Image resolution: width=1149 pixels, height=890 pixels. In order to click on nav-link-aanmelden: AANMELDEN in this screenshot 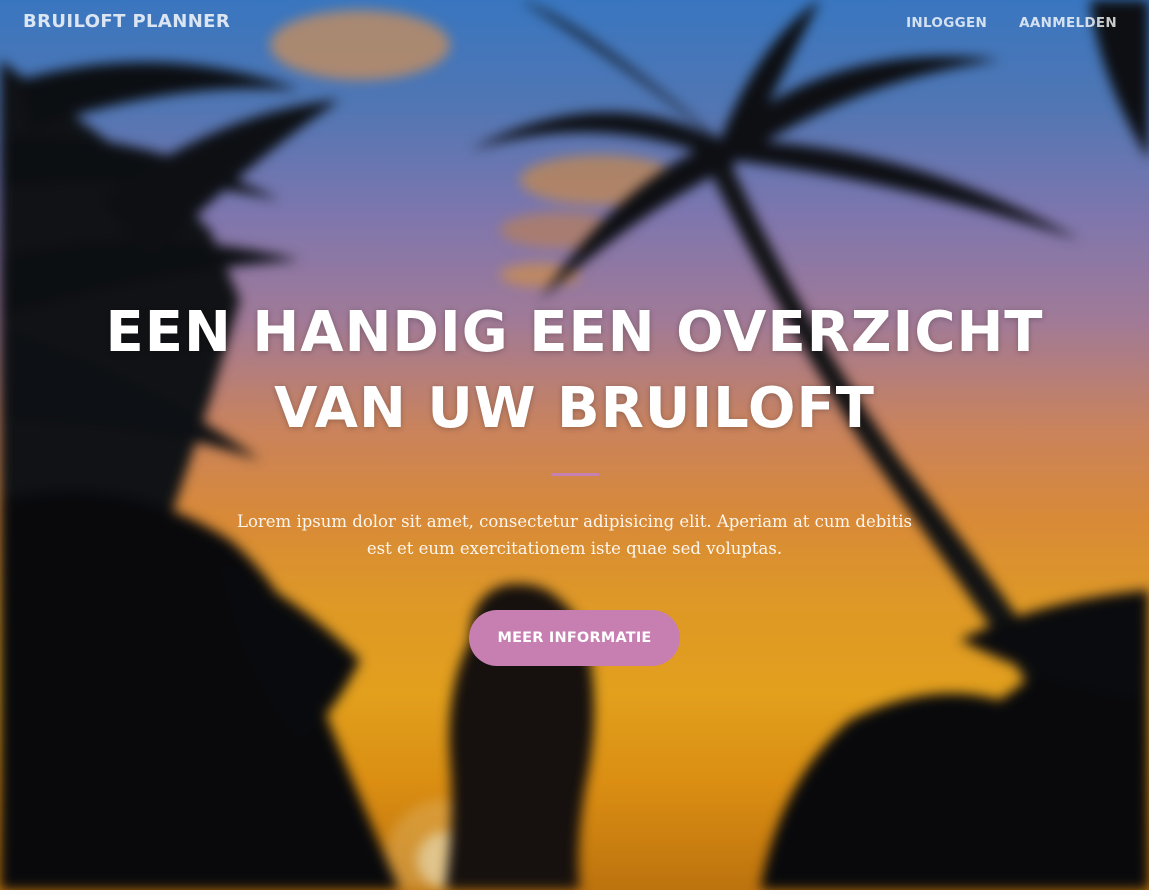, I will do `click(1068, 23)`.